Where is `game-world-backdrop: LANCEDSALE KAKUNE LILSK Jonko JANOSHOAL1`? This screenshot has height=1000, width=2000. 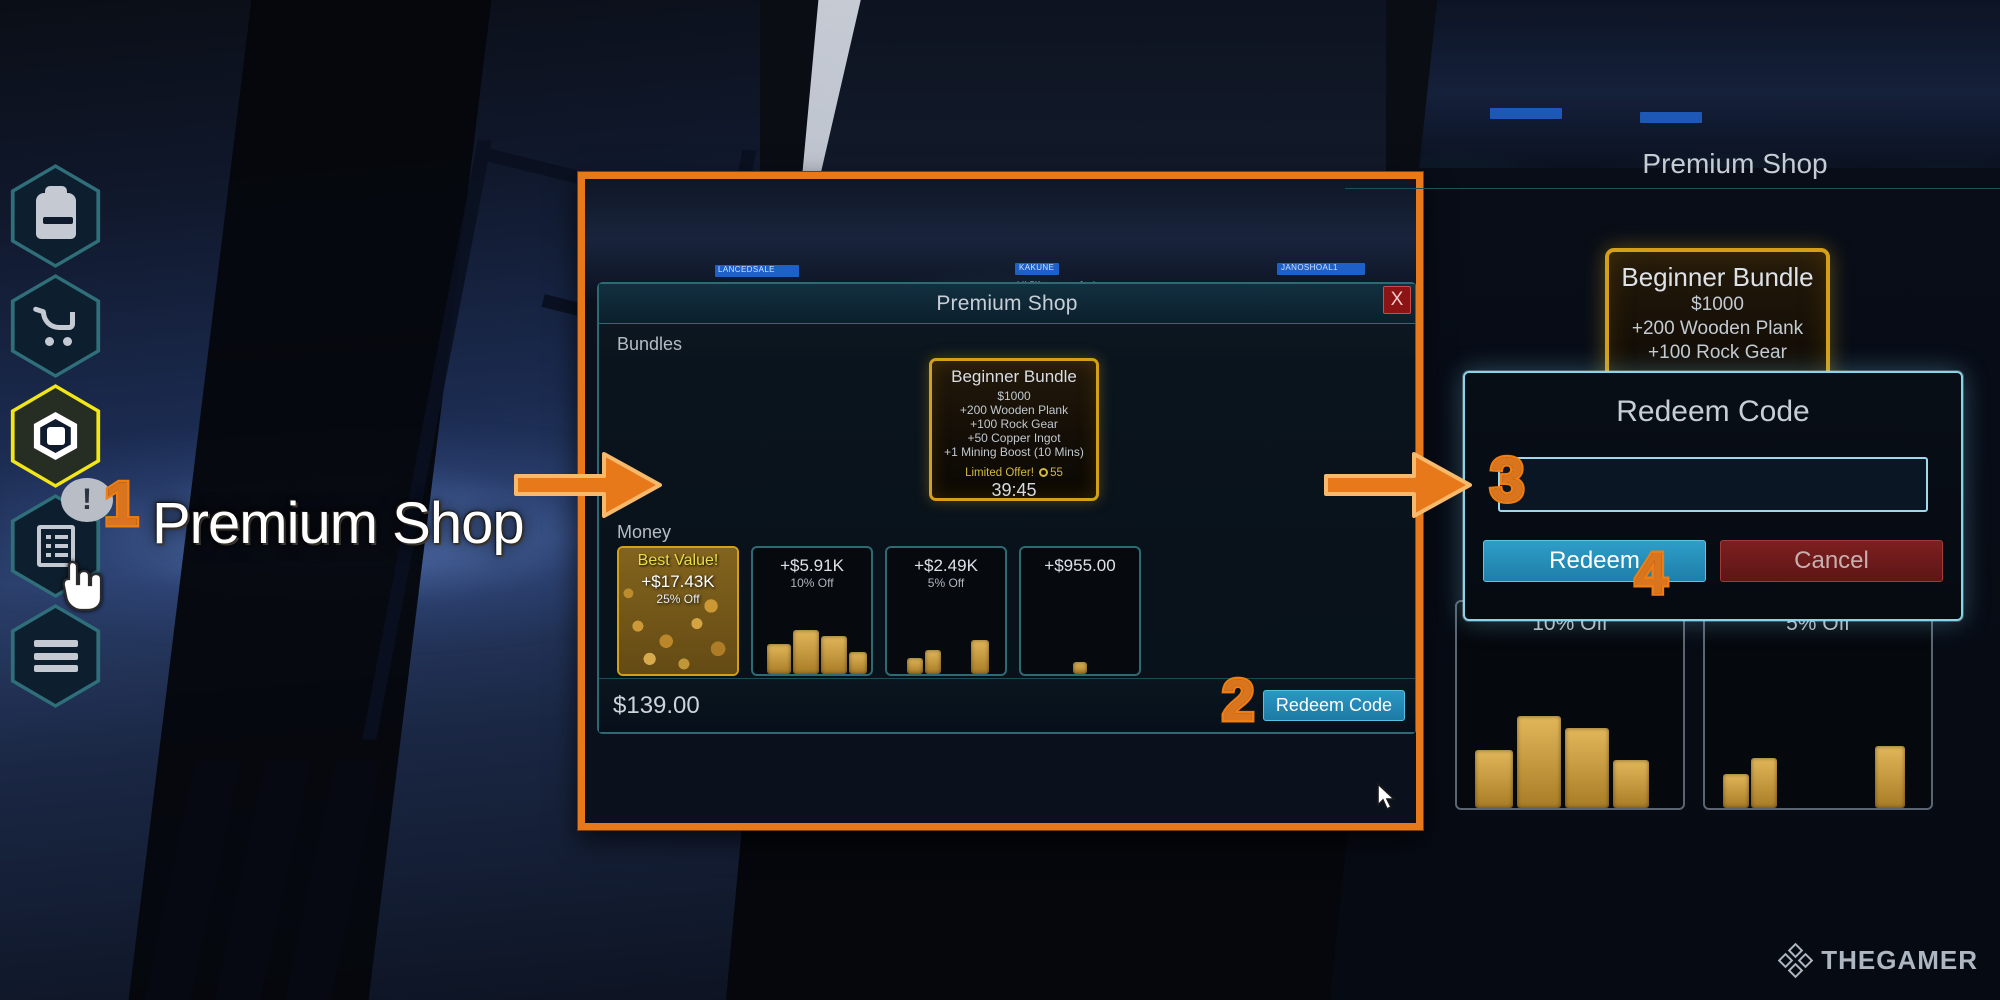 game-world-backdrop: LANCEDSALE KAKUNE LILSK Jonko JANOSHOAL1 is located at coordinates (1000, 239).